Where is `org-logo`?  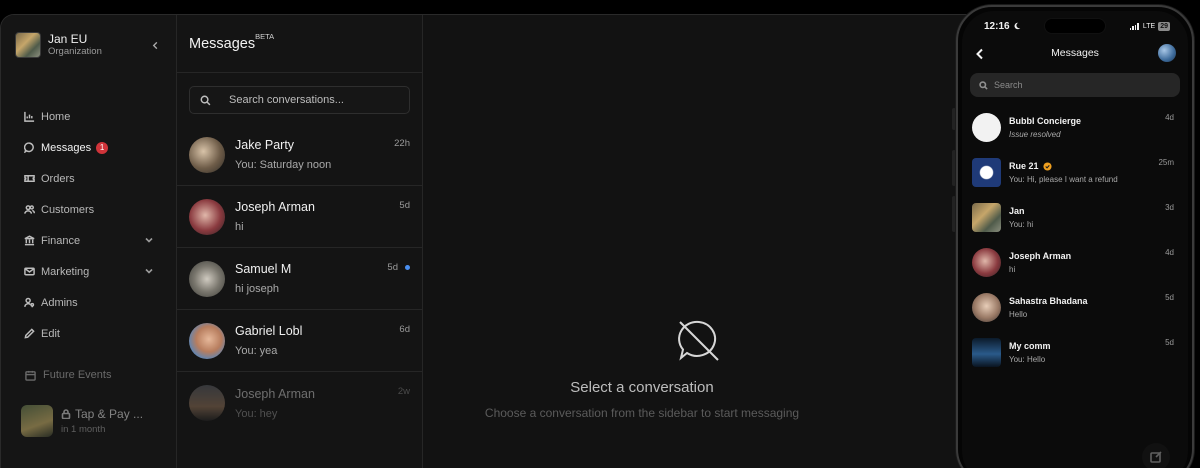 org-logo is located at coordinates (28, 45).